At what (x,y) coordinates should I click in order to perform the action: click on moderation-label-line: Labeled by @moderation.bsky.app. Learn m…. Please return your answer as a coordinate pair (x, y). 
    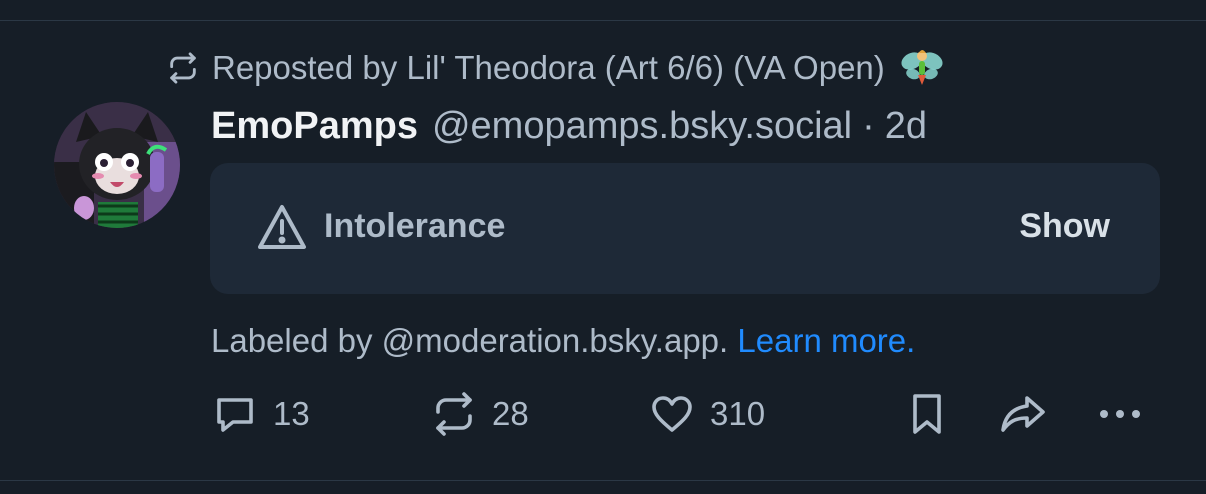
    Looking at the image, I should click on (563, 341).